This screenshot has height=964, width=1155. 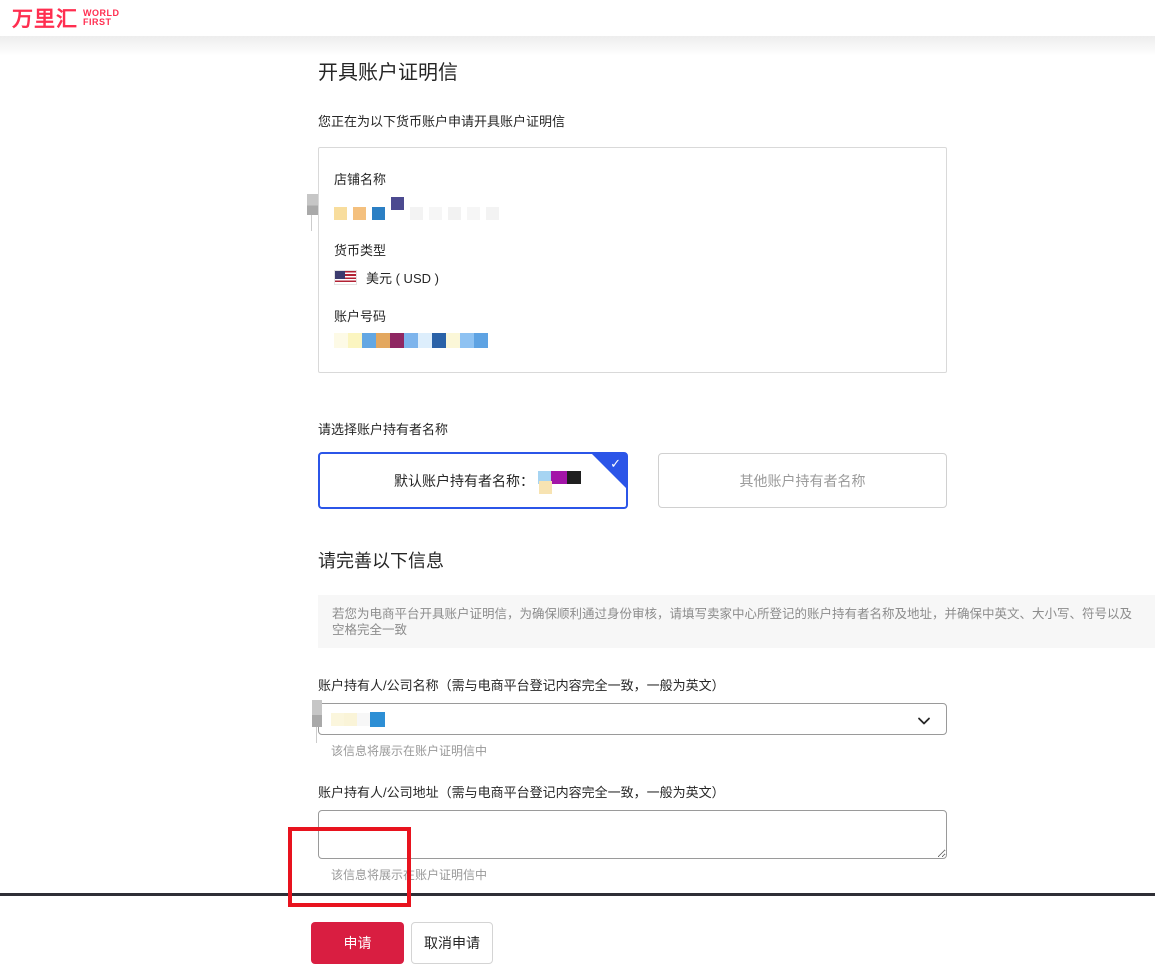 What do you see at coordinates (559, 482) in the screenshot?
I see `default-holder-name-redacted` at bounding box center [559, 482].